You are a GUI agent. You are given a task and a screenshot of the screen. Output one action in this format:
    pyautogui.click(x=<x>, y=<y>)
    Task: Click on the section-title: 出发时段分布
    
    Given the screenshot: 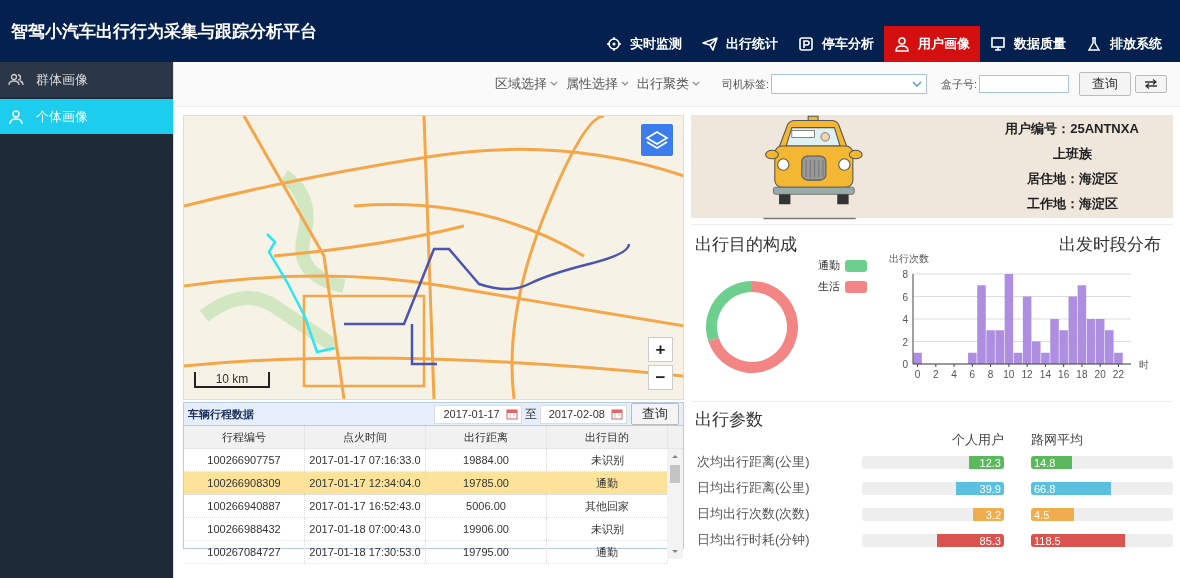 What is the action you would take?
    pyautogui.click(x=1110, y=245)
    